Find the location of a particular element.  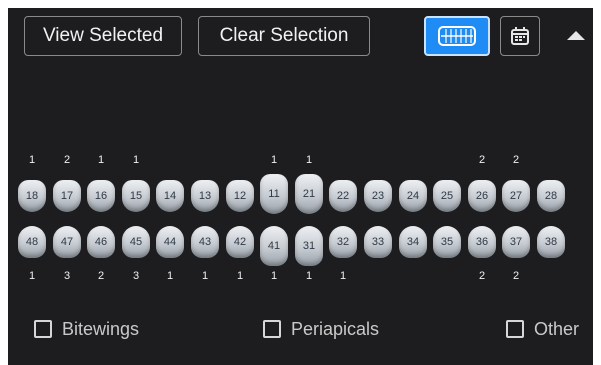

tooth-21-image-count: 1 is located at coordinates (309, 160).